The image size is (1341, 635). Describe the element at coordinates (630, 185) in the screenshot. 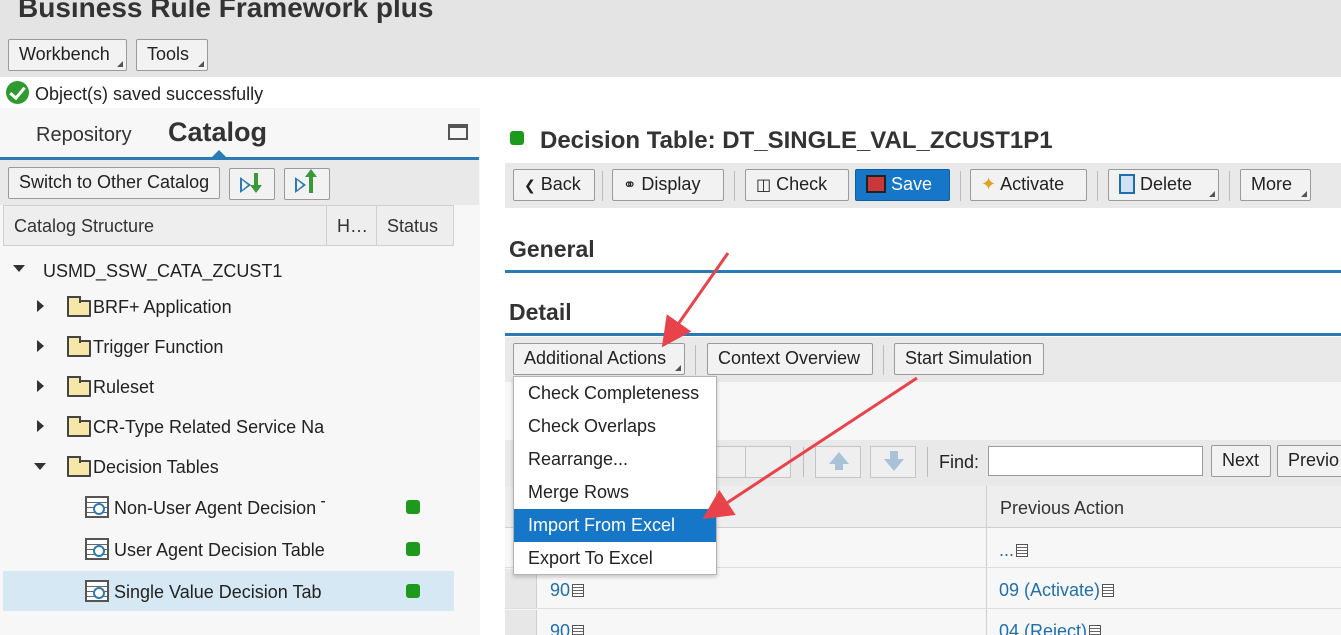

I see `glasses-icon: ⚭` at that location.